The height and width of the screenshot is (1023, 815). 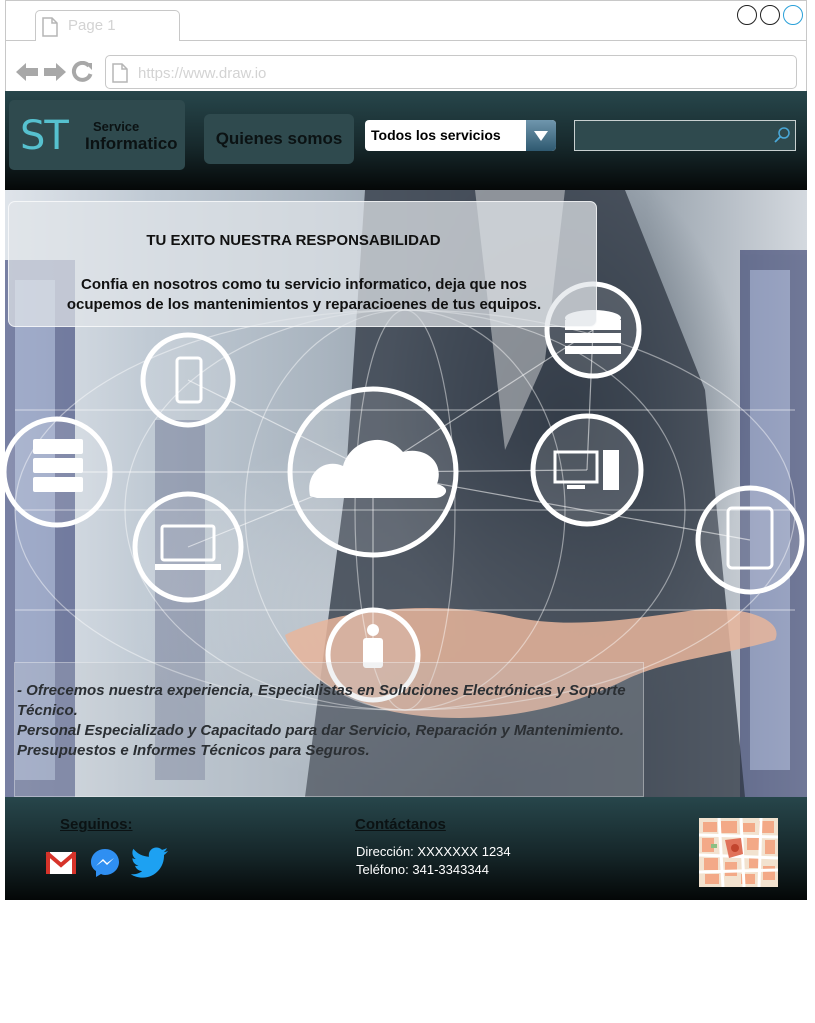 I want to click on url-input, so click(x=438, y=73).